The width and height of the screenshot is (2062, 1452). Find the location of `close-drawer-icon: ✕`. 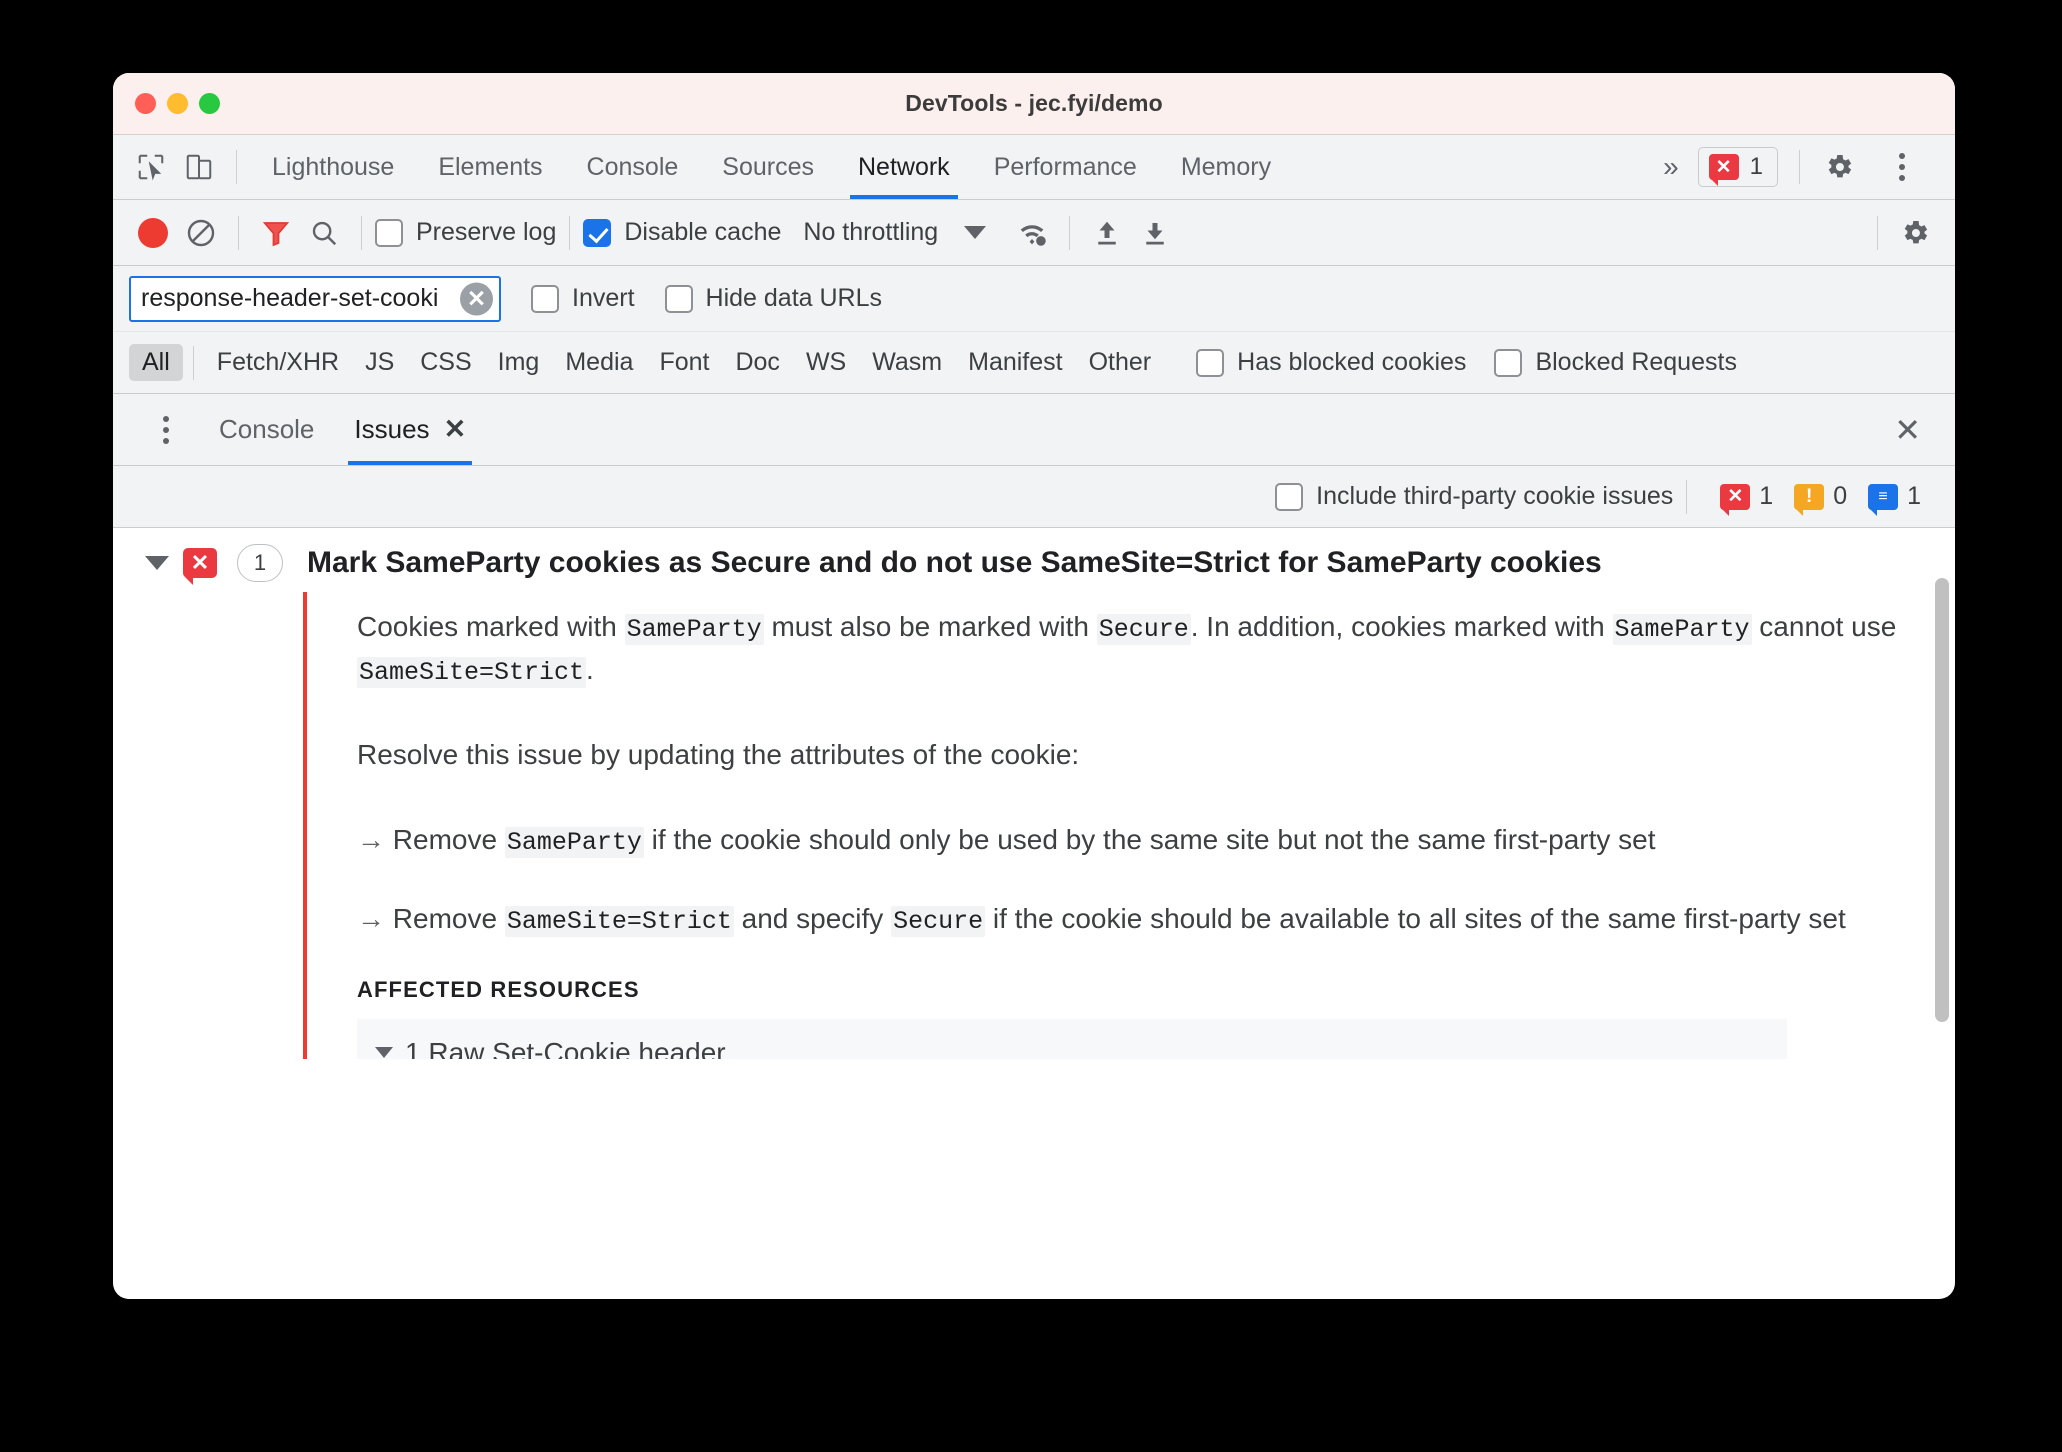

close-drawer-icon: ✕ is located at coordinates (1907, 430).